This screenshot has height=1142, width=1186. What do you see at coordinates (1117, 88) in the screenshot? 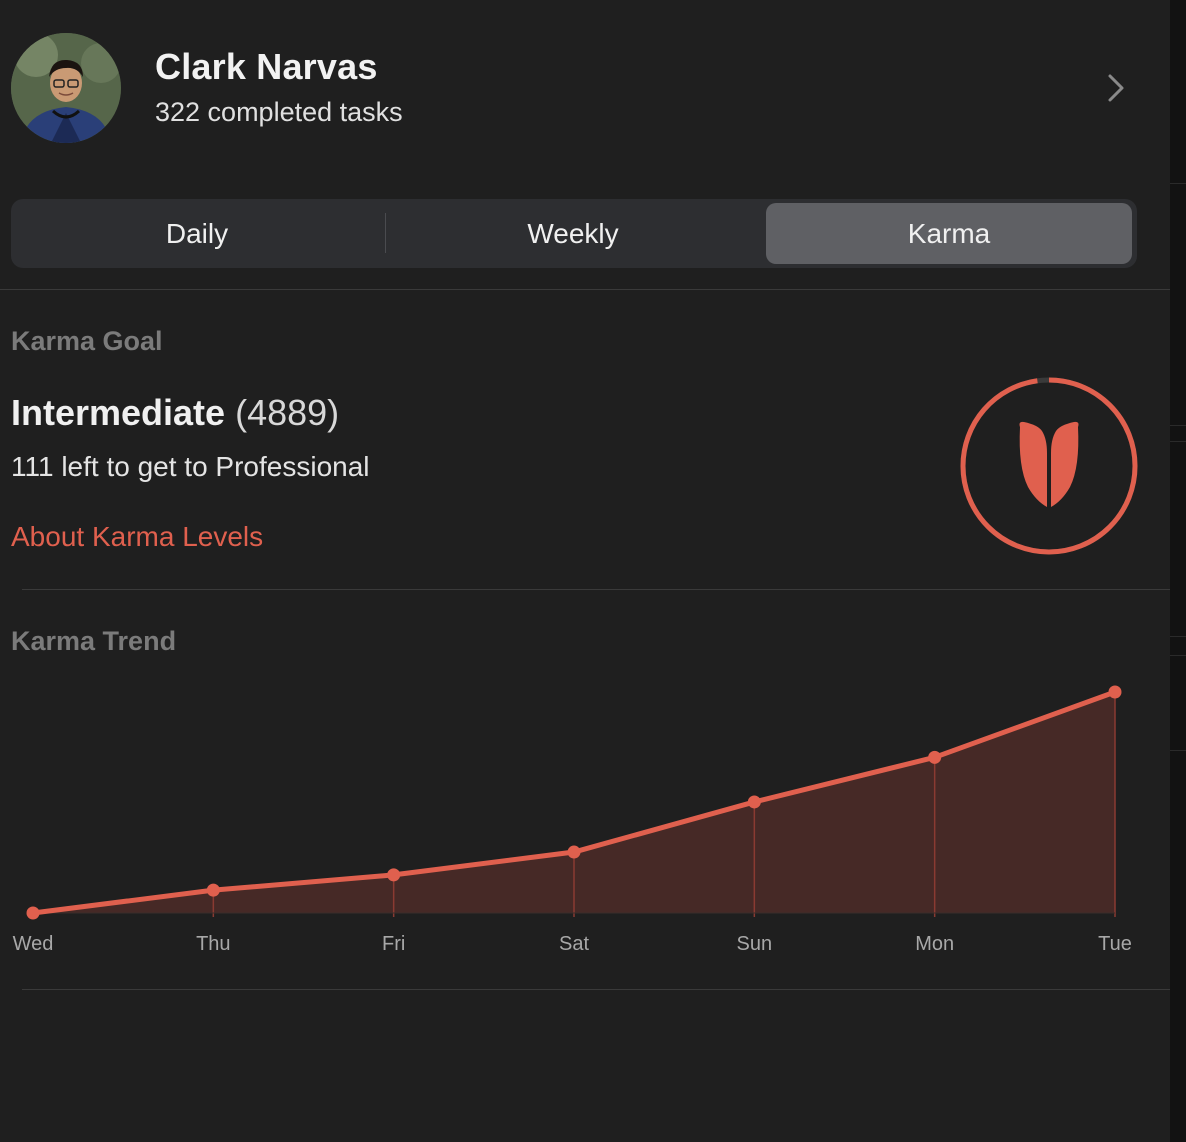
I see `chevron-right-icon` at bounding box center [1117, 88].